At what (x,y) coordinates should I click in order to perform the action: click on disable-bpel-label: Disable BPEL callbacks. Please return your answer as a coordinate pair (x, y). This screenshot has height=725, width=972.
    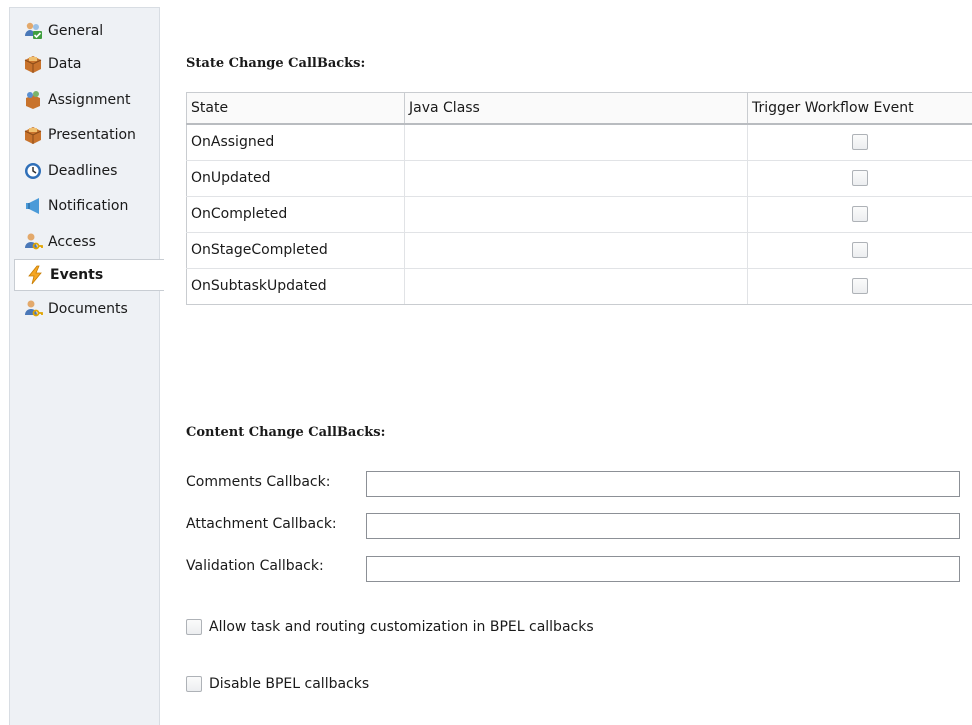
    Looking at the image, I should click on (289, 684).